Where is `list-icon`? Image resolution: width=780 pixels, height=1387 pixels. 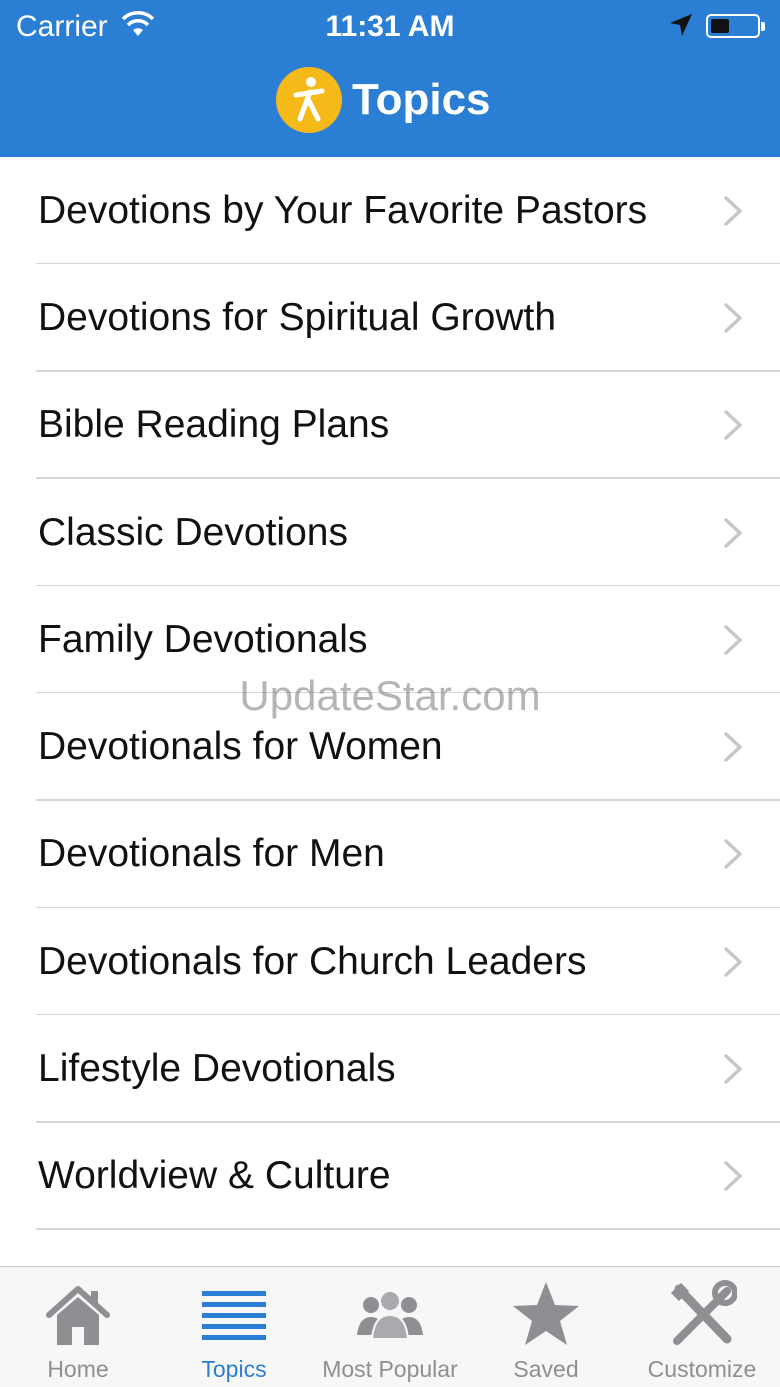
list-icon is located at coordinates (234, 1315).